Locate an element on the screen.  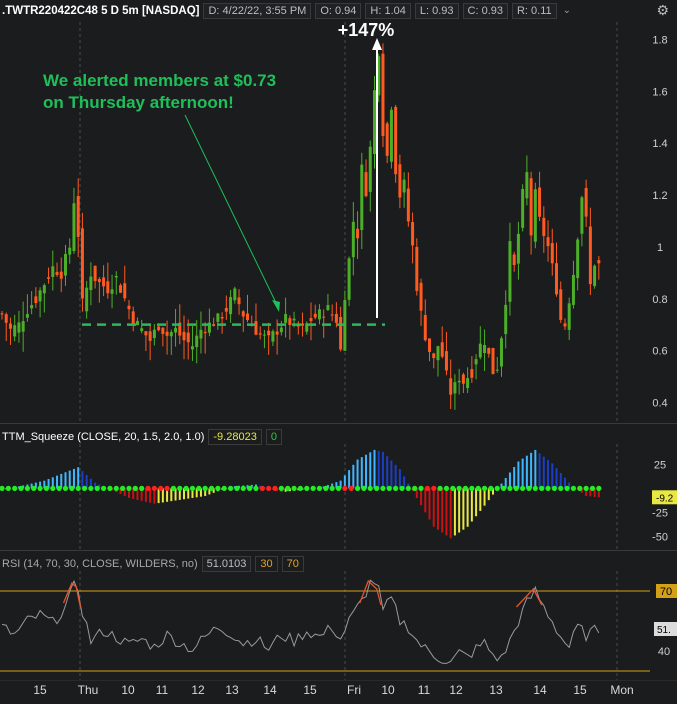
symbol-label: .TWTR220422C48 5 D 5m [NASDAQ] is located at coordinates (100, 11).